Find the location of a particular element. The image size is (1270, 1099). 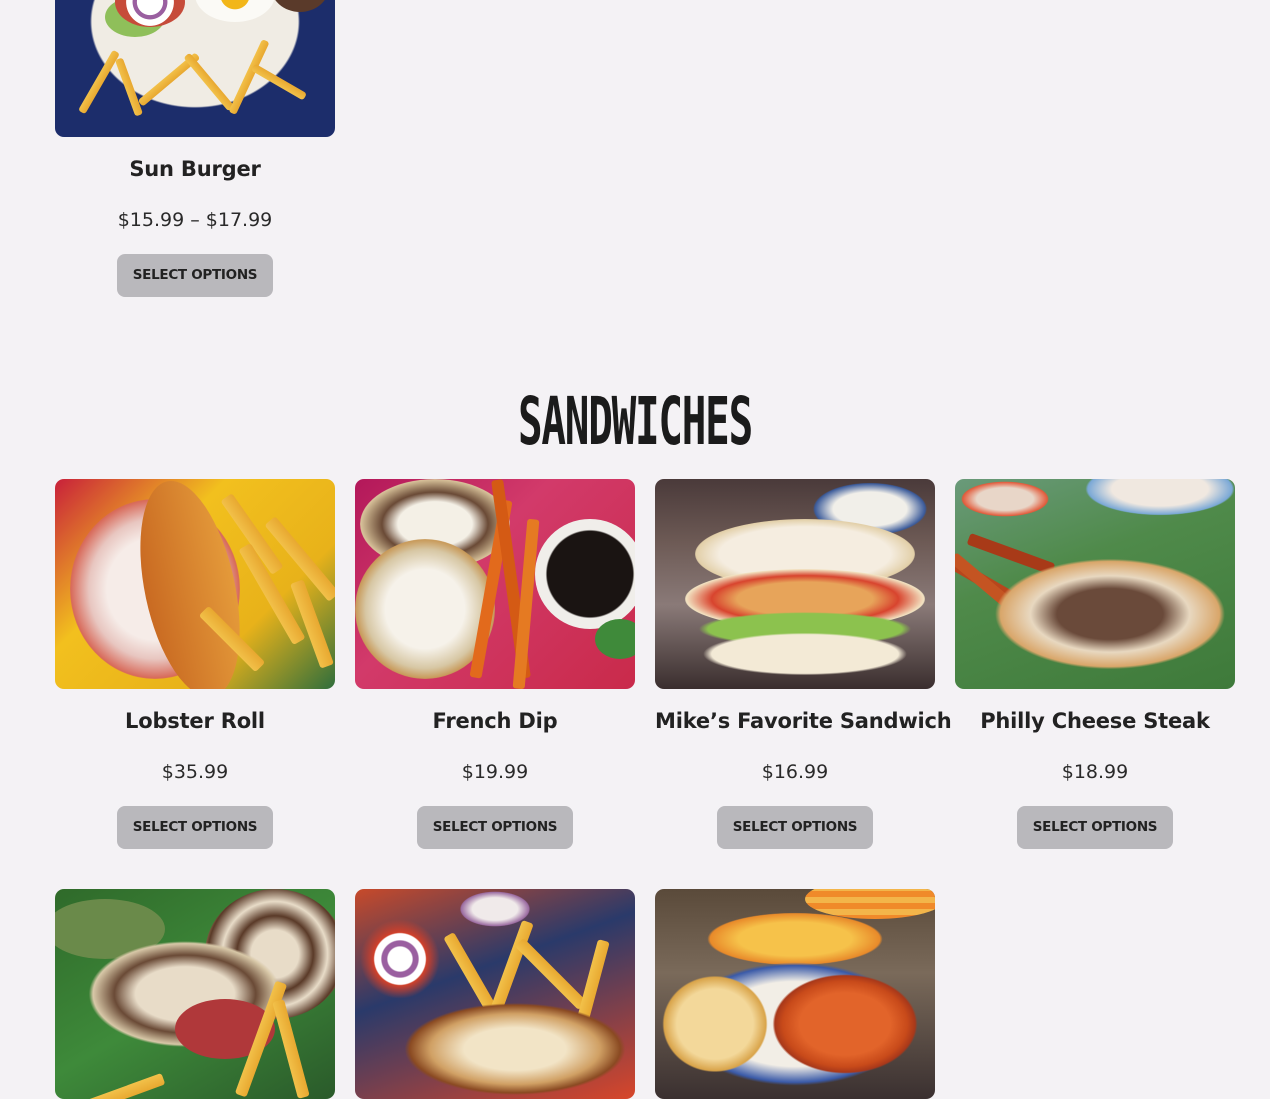

product-card-buffalo-chicken is located at coordinates (795, 994).